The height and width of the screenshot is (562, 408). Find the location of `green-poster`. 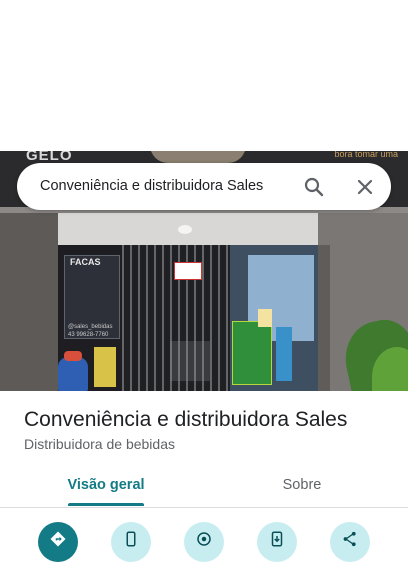

green-poster is located at coordinates (252, 353).